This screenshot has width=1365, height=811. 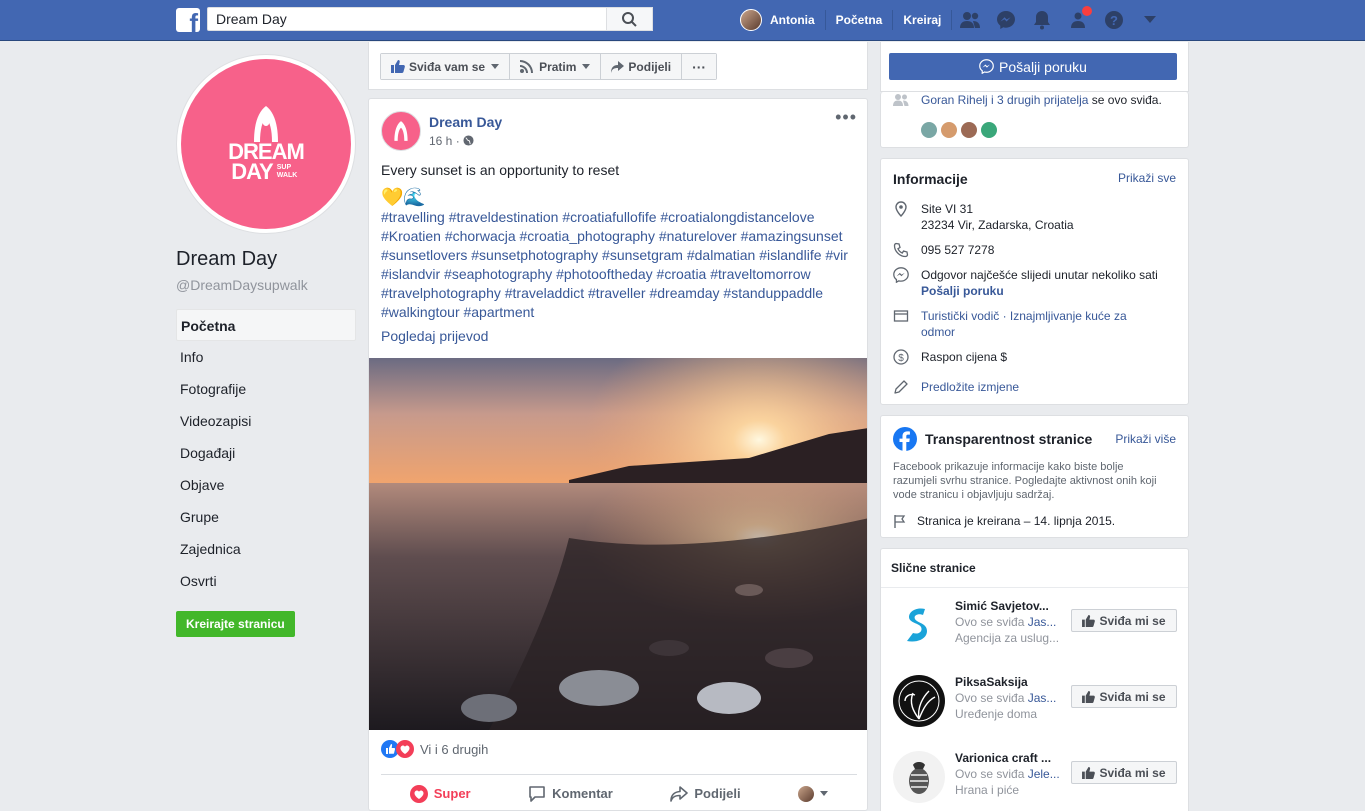 I want to click on user-name: Antonia, so click(x=792, y=20).